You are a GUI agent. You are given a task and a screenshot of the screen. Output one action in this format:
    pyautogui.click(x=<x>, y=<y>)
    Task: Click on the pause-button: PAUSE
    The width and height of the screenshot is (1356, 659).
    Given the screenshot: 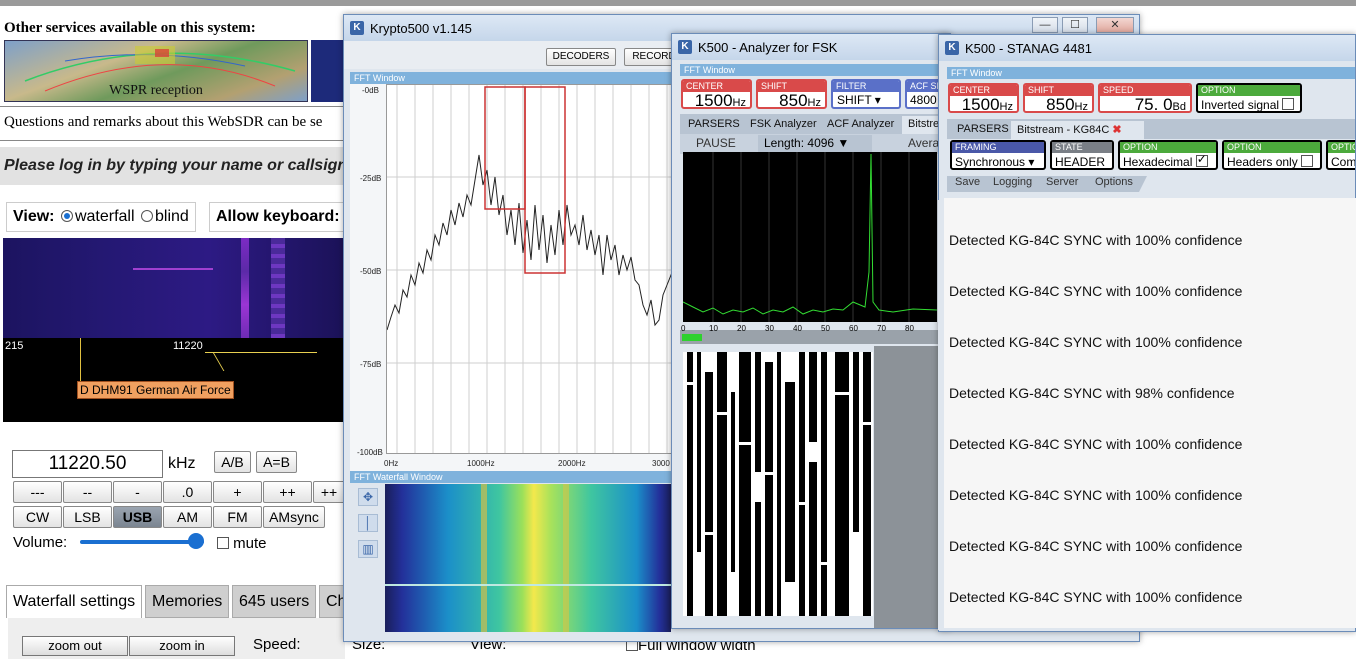 What is the action you would take?
    pyautogui.click(x=716, y=143)
    